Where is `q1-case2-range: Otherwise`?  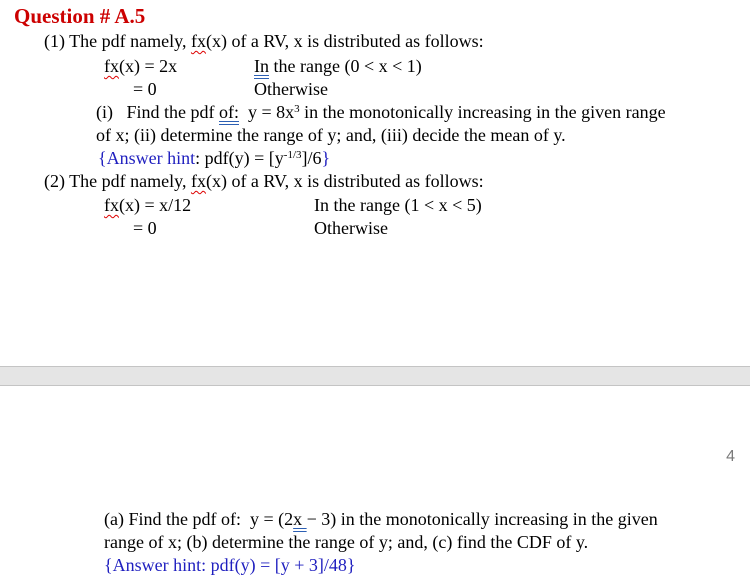
q1-case2-range: Otherwise is located at coordinates (291, 89).